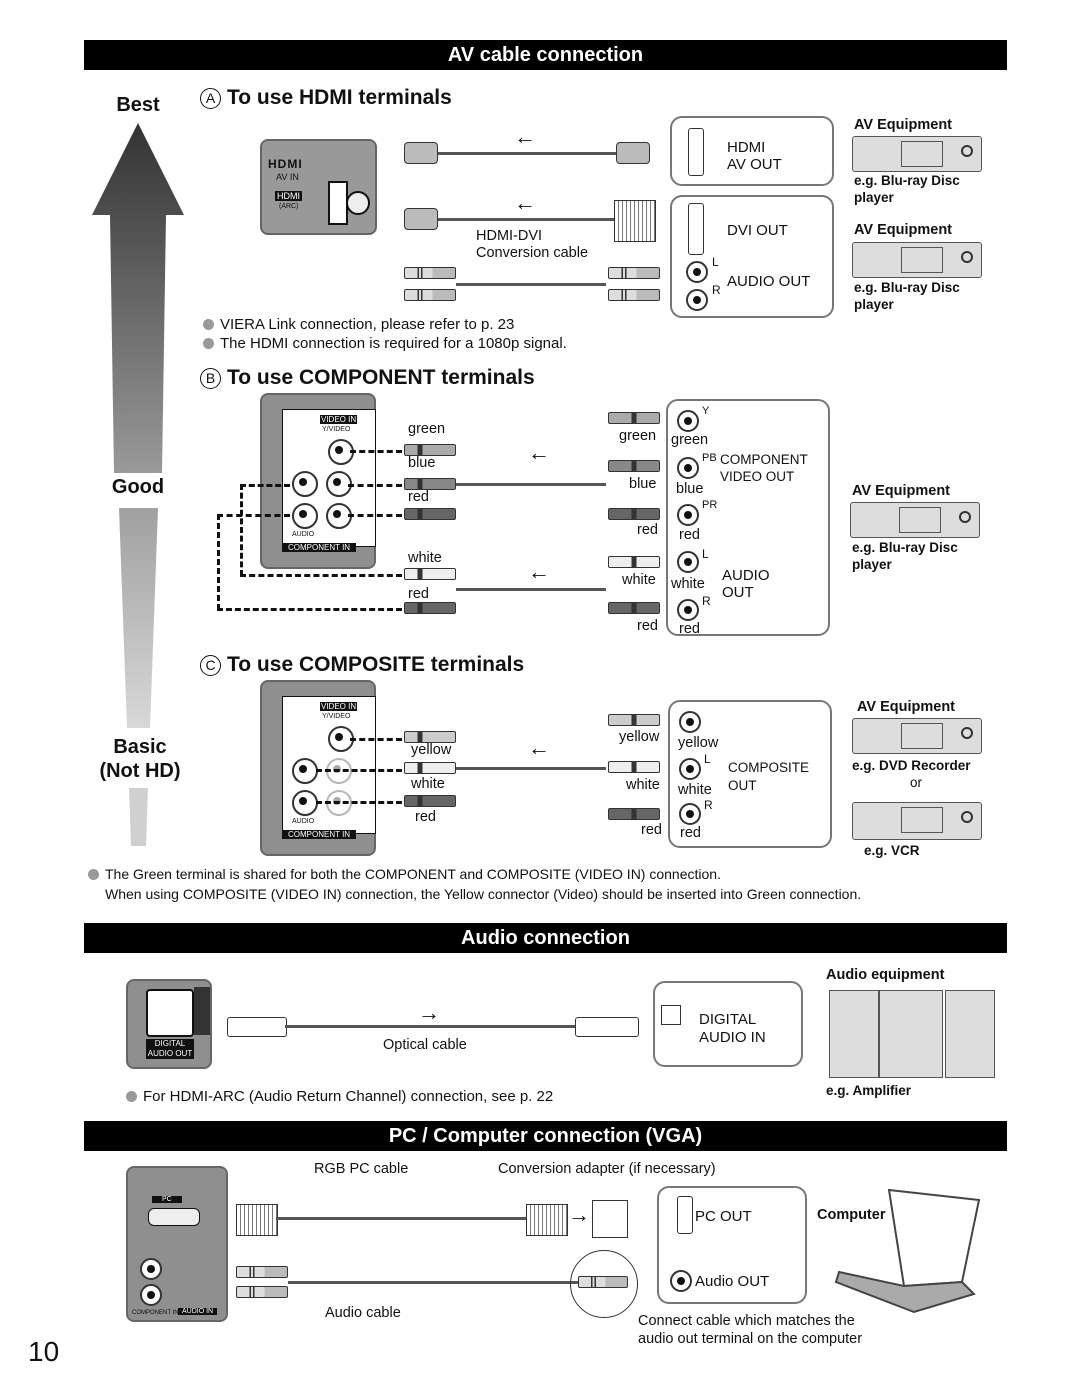 The image size is (1080, 1388). Describe the element at coordinates (634, 720) in the screenshot. I see `yellow-plug` at that location.